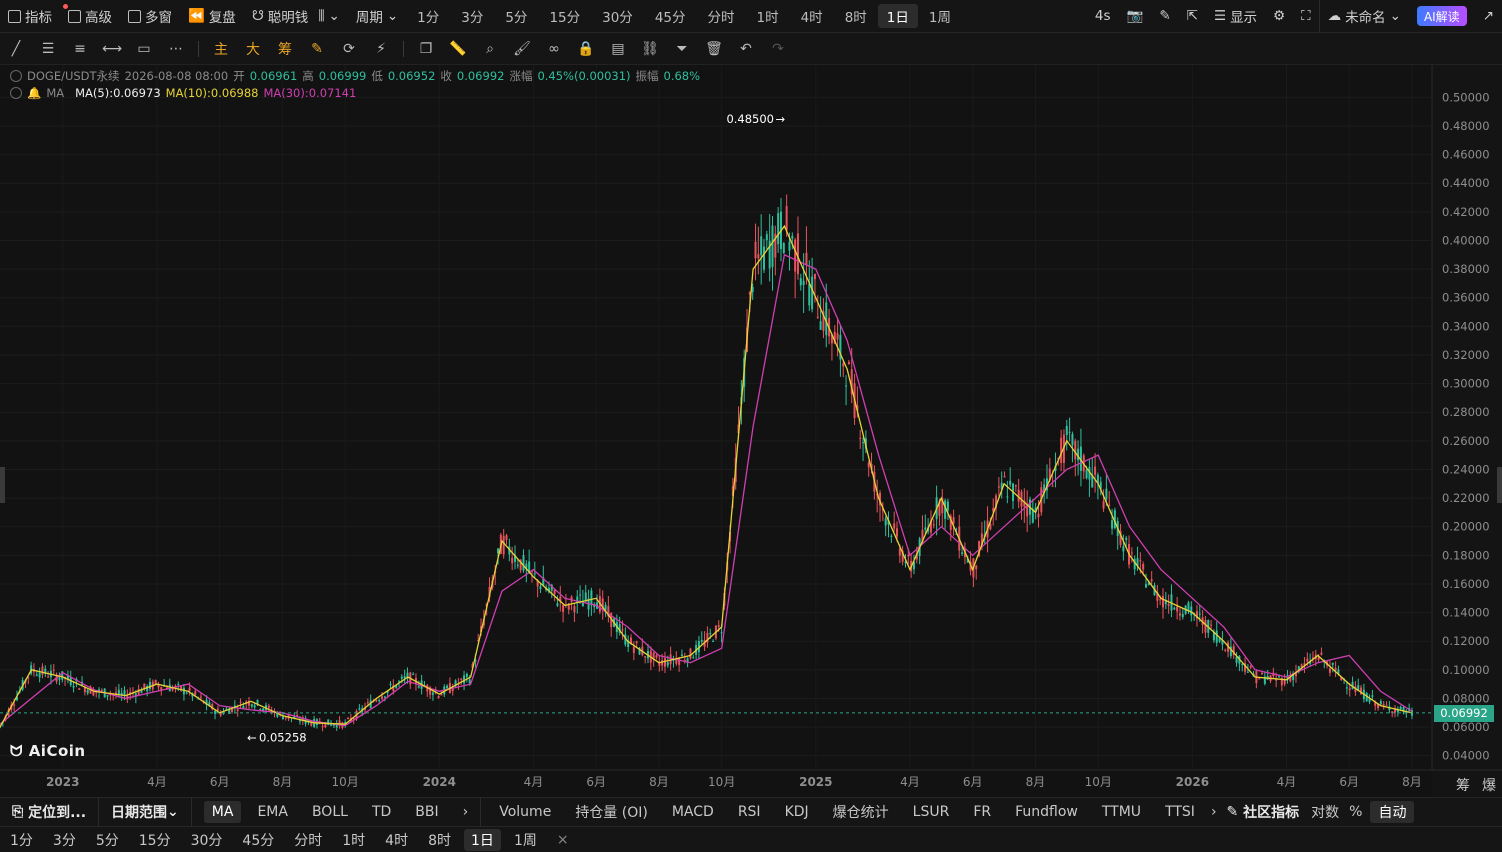 The height and width of the screenshot is (852, 1502). What do you see at coordinates (1121, 812) in the screenshot?
I see `sub-indicator-tab-9: TTMU` at bounding box center [1121, 812].